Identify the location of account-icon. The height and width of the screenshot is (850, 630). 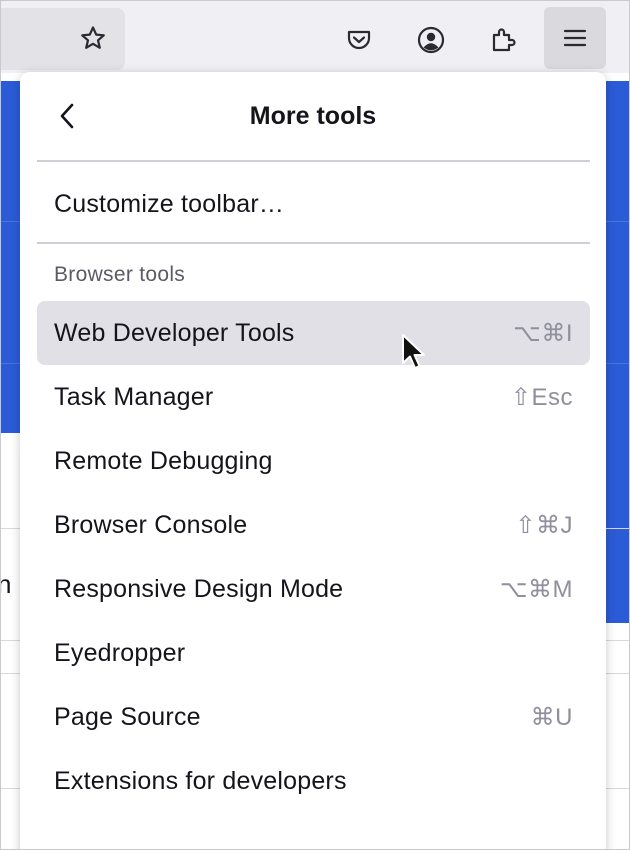
(431, 40).